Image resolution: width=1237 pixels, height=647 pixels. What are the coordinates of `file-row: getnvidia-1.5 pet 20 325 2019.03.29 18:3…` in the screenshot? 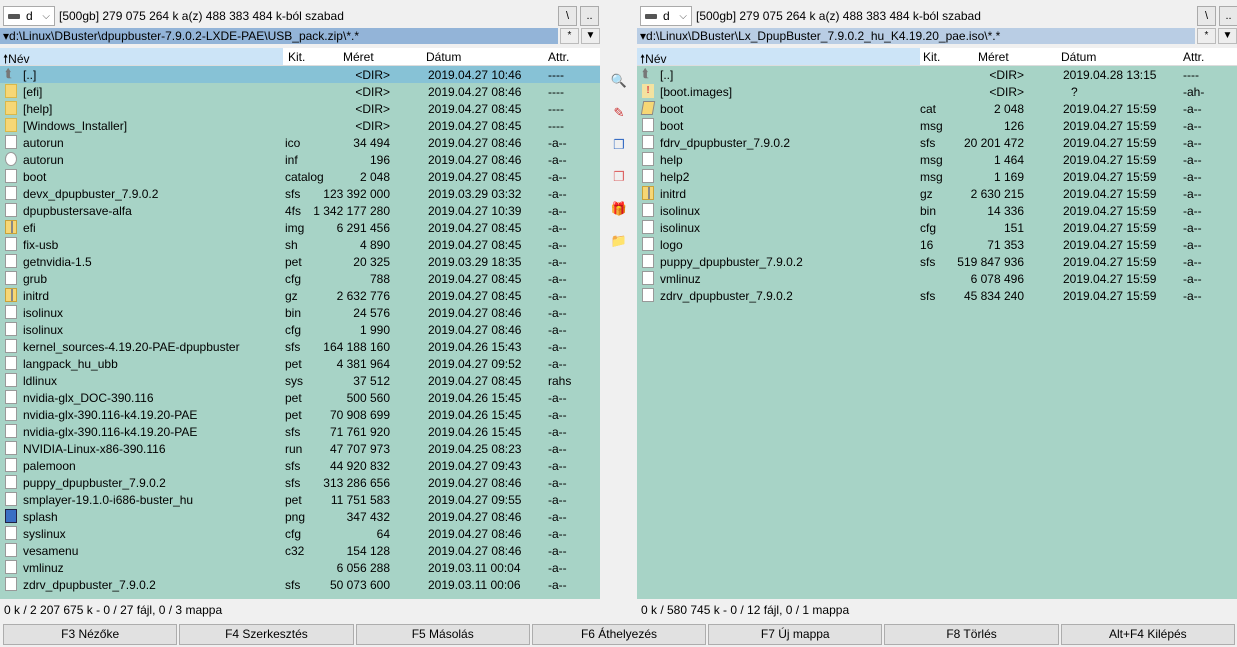 It's located at (300, 261).